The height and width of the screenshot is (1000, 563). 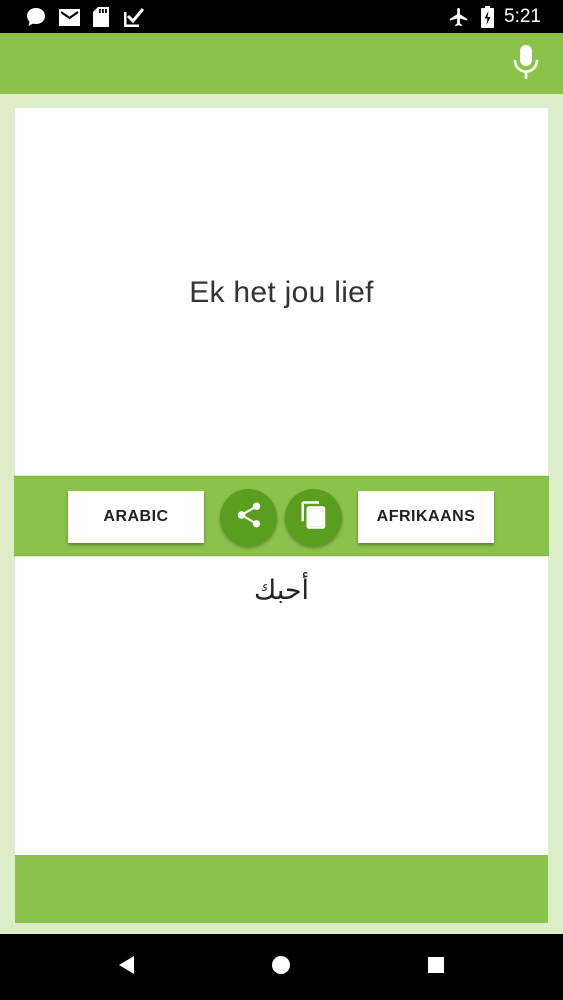 I want to click on microphone-icon, so click(x=526, y=64).